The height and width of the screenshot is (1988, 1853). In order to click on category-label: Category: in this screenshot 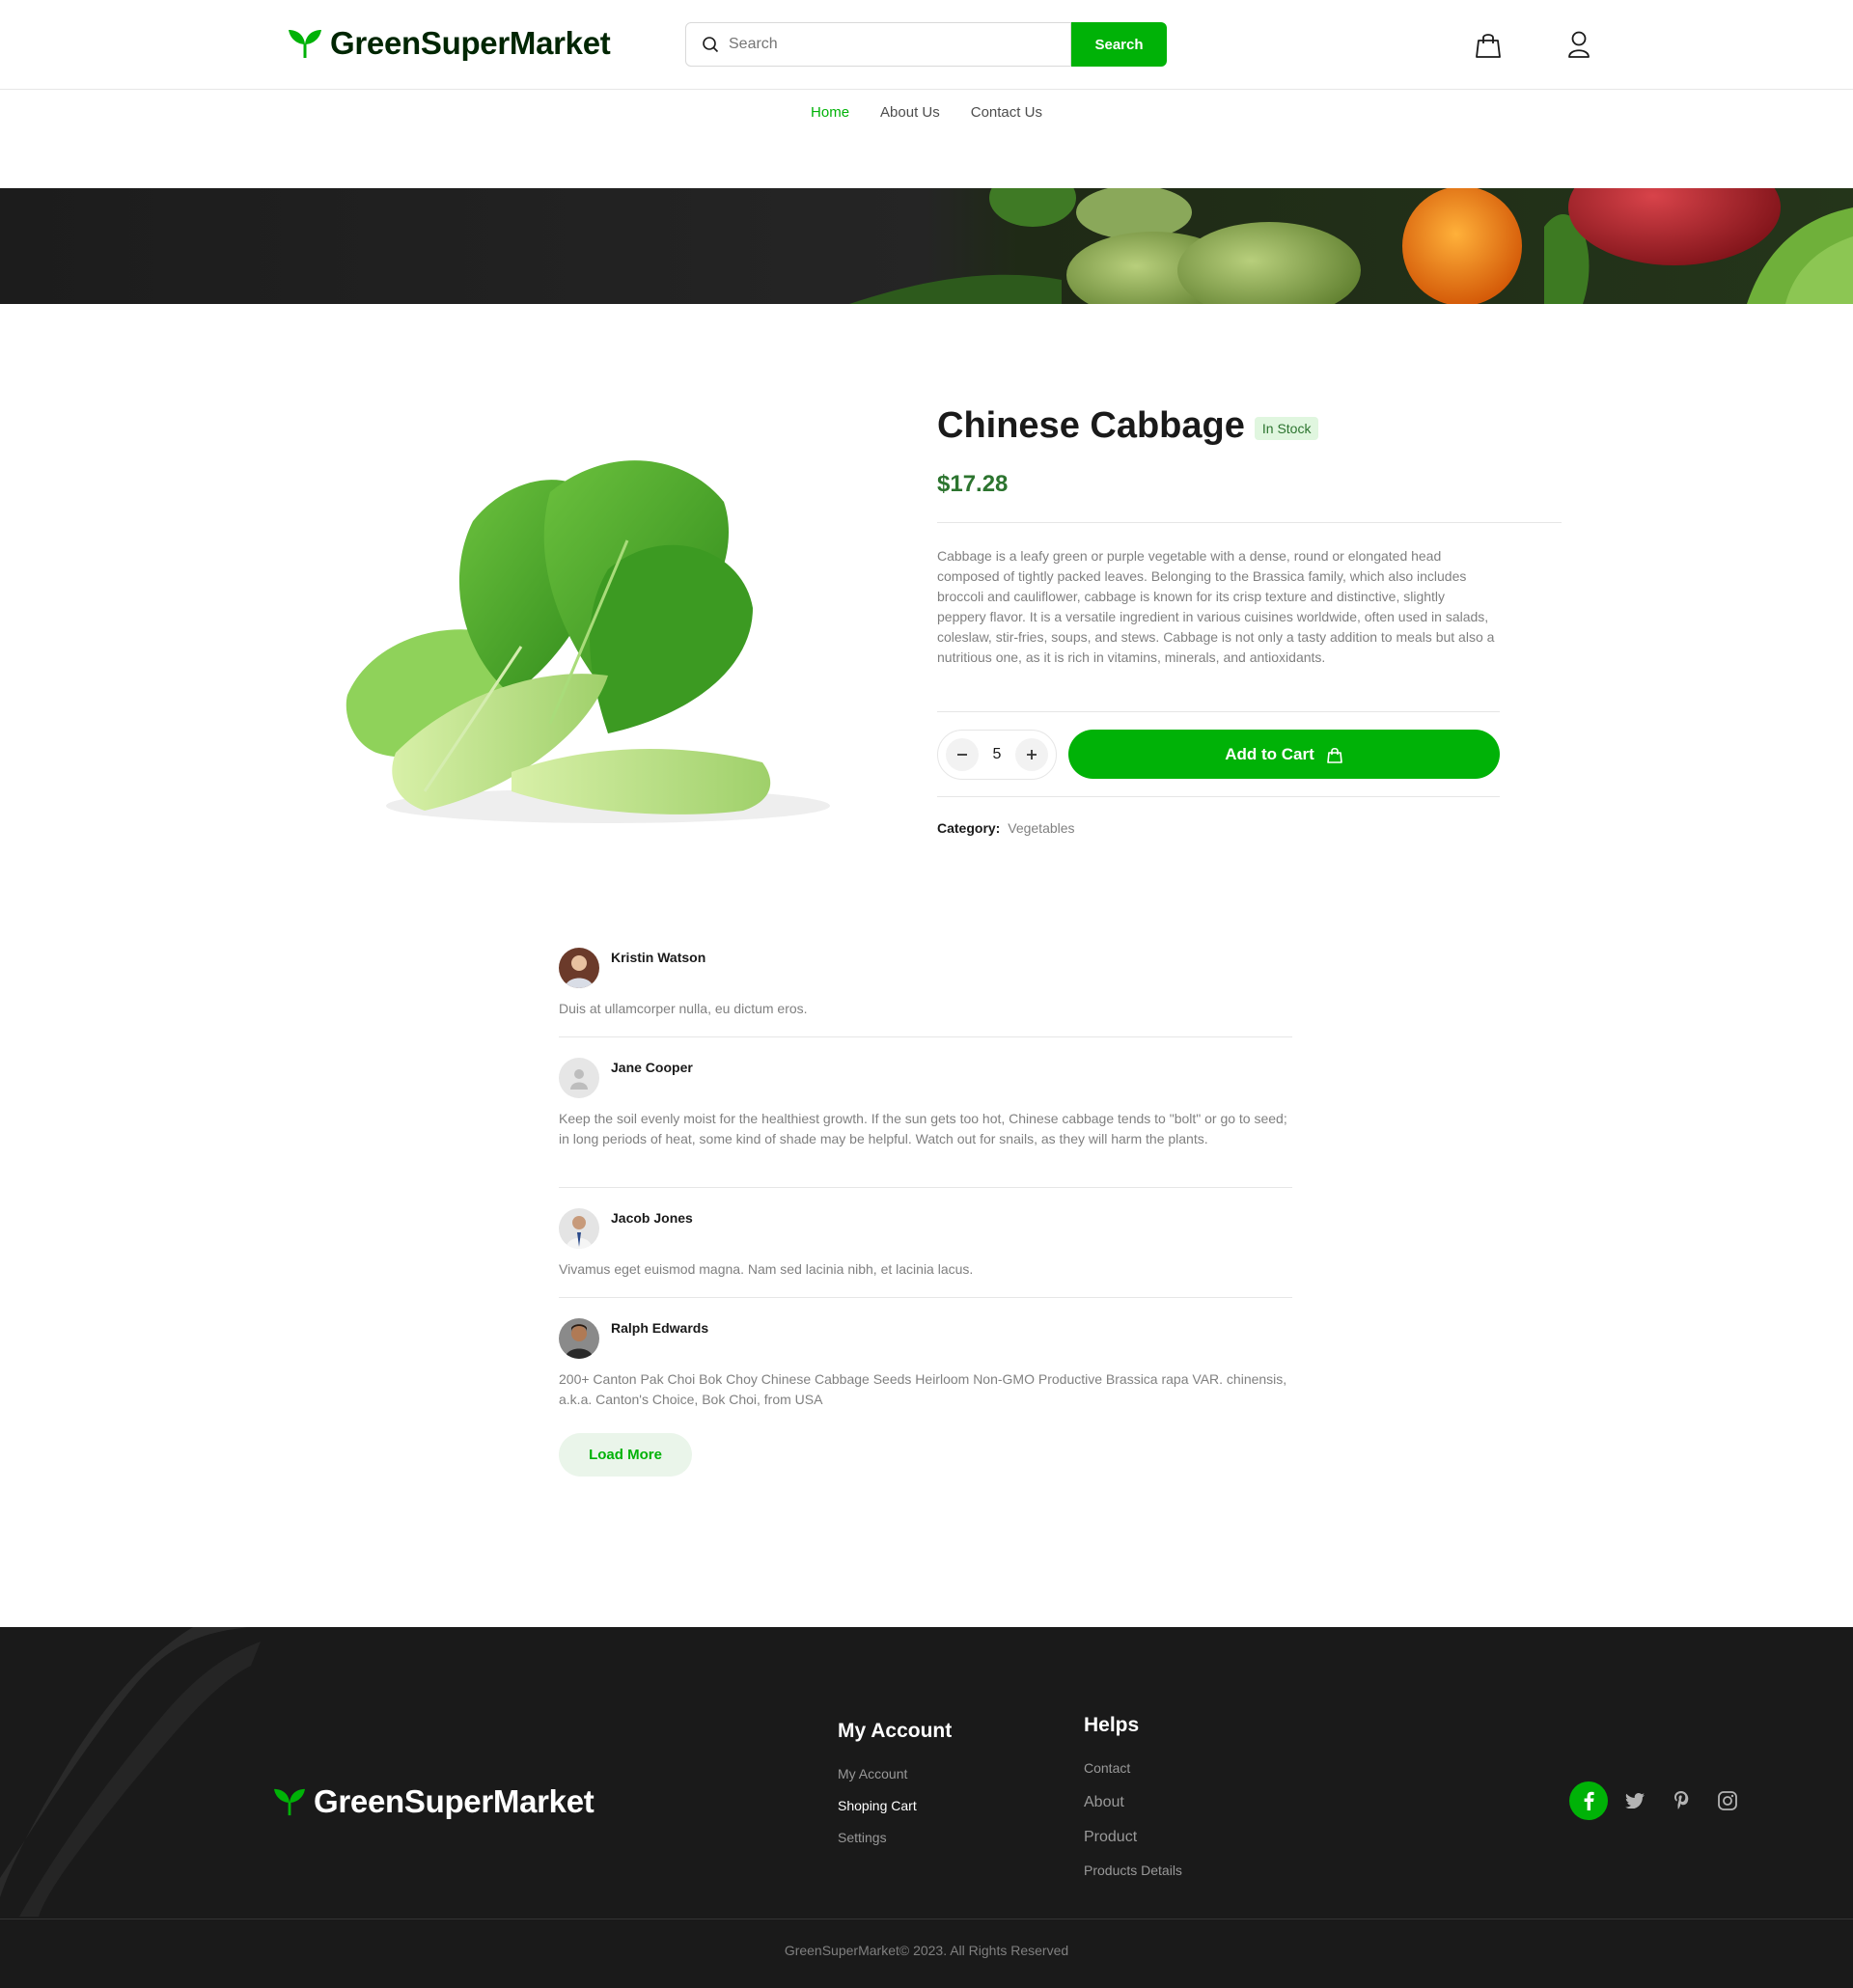, I will do `click(969, 828)`.